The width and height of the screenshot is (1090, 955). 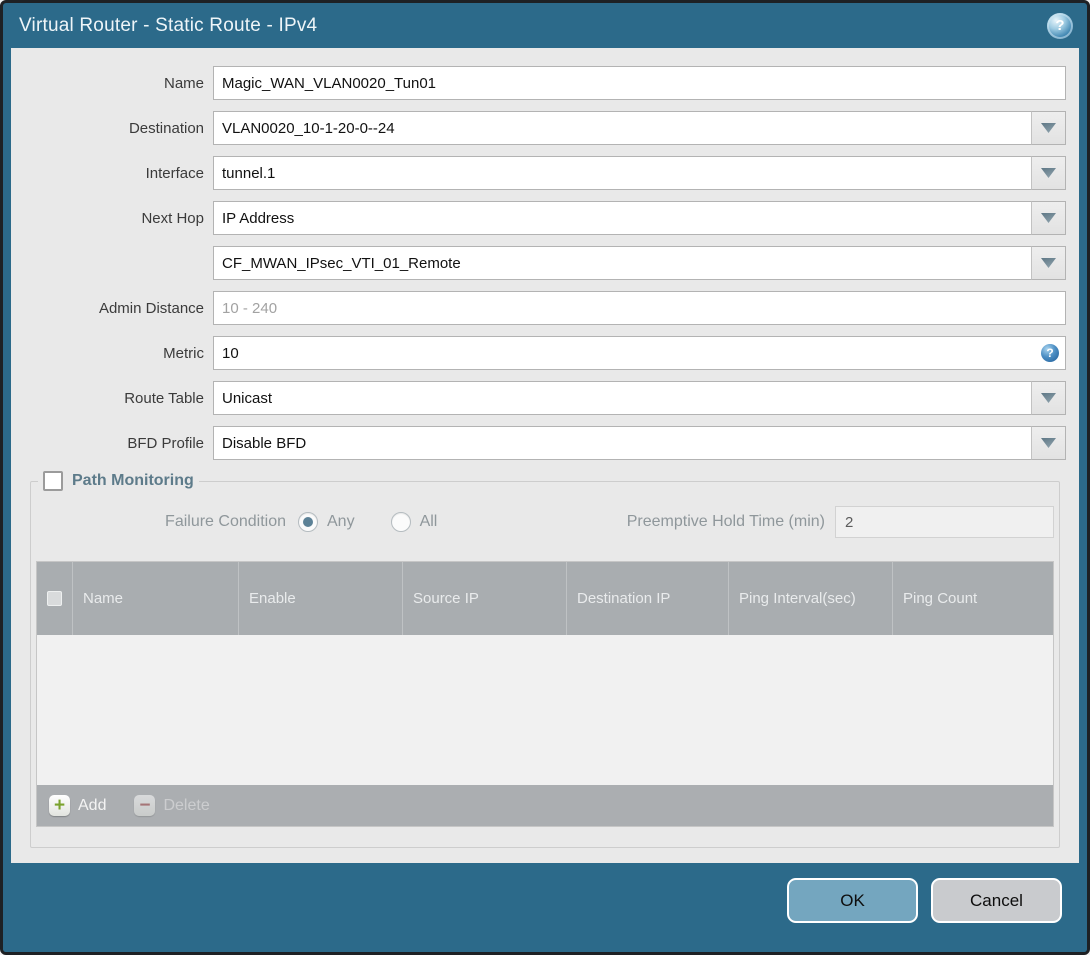 What do you see at coordinates (428, 521) in the screenshot?
I see `radio-all-label: All` at bounding box center [428, 521].